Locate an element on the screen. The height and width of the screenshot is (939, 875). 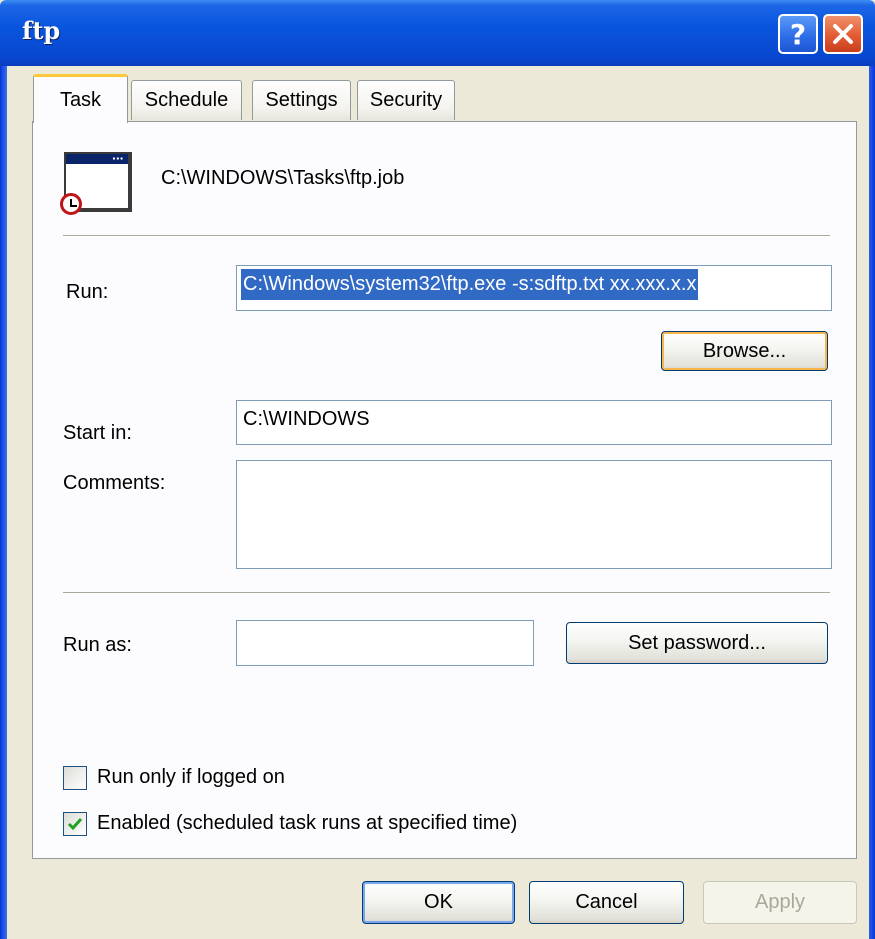
enabled-checkbox is located at coordinates (75, 824).